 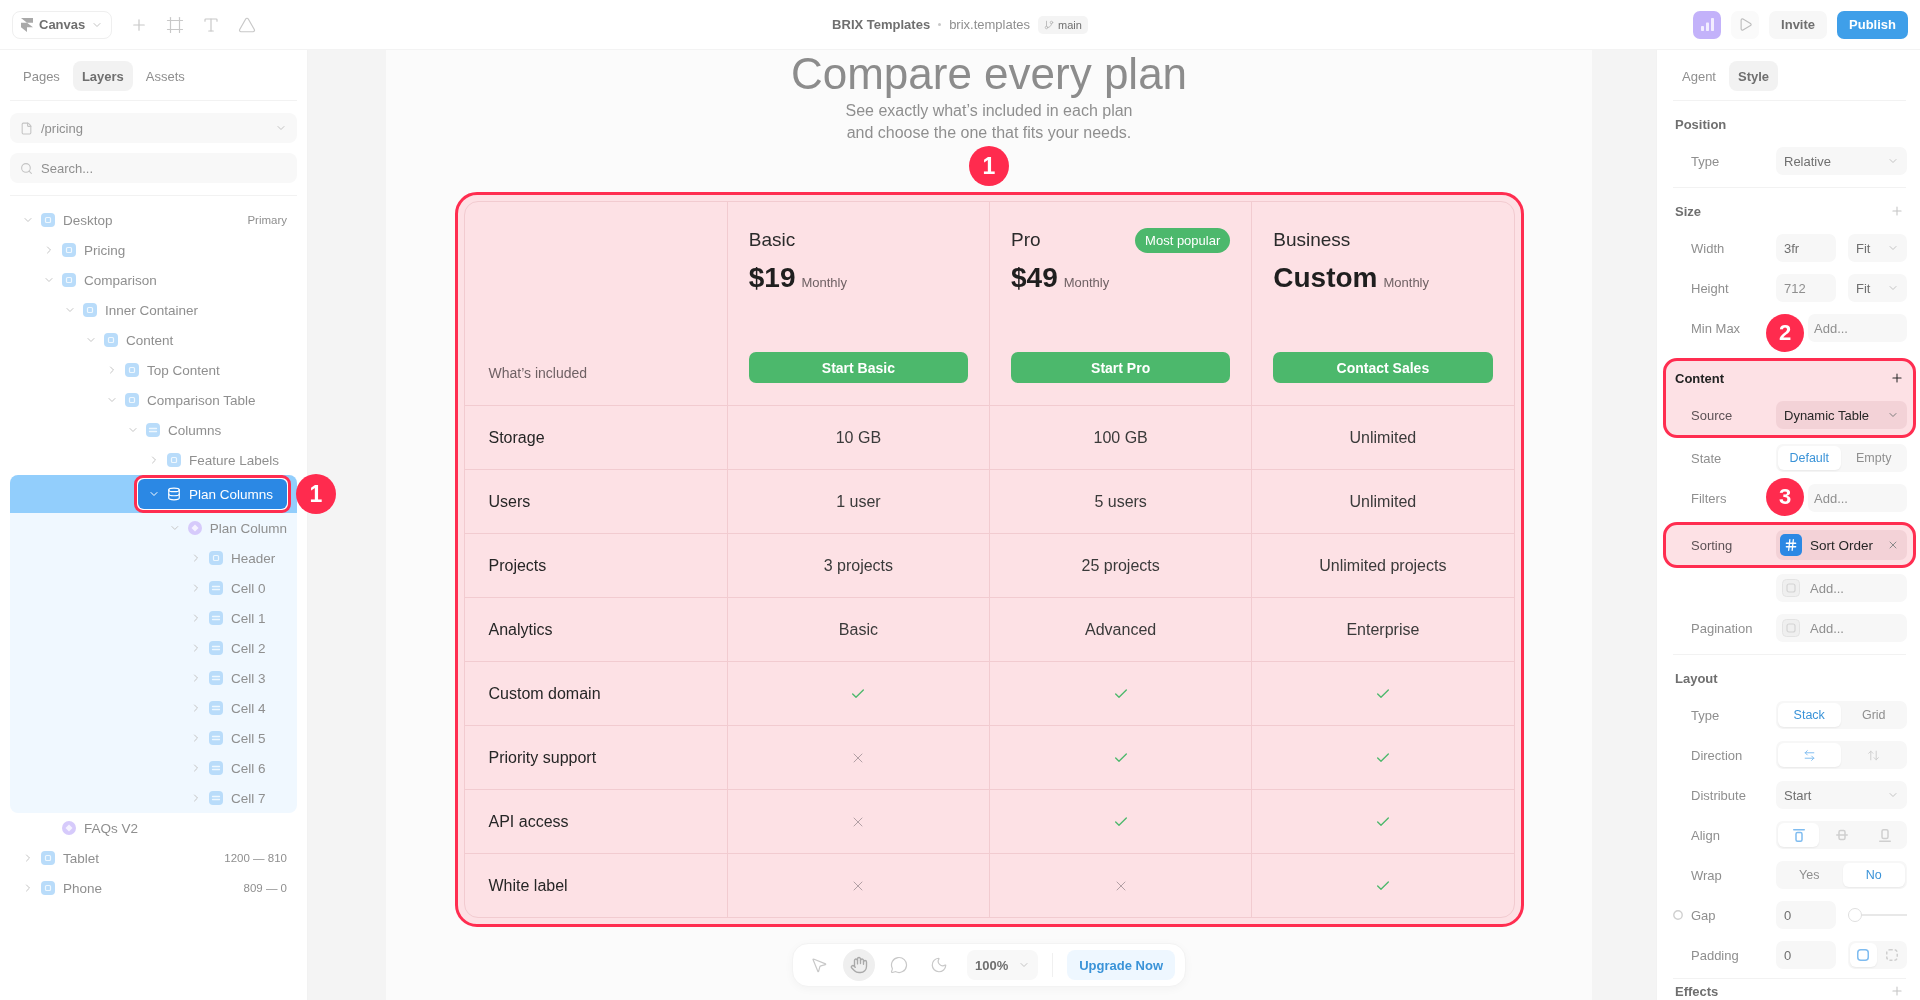 I want to click on panel-tab: Layers, so click(x=102, y=76).